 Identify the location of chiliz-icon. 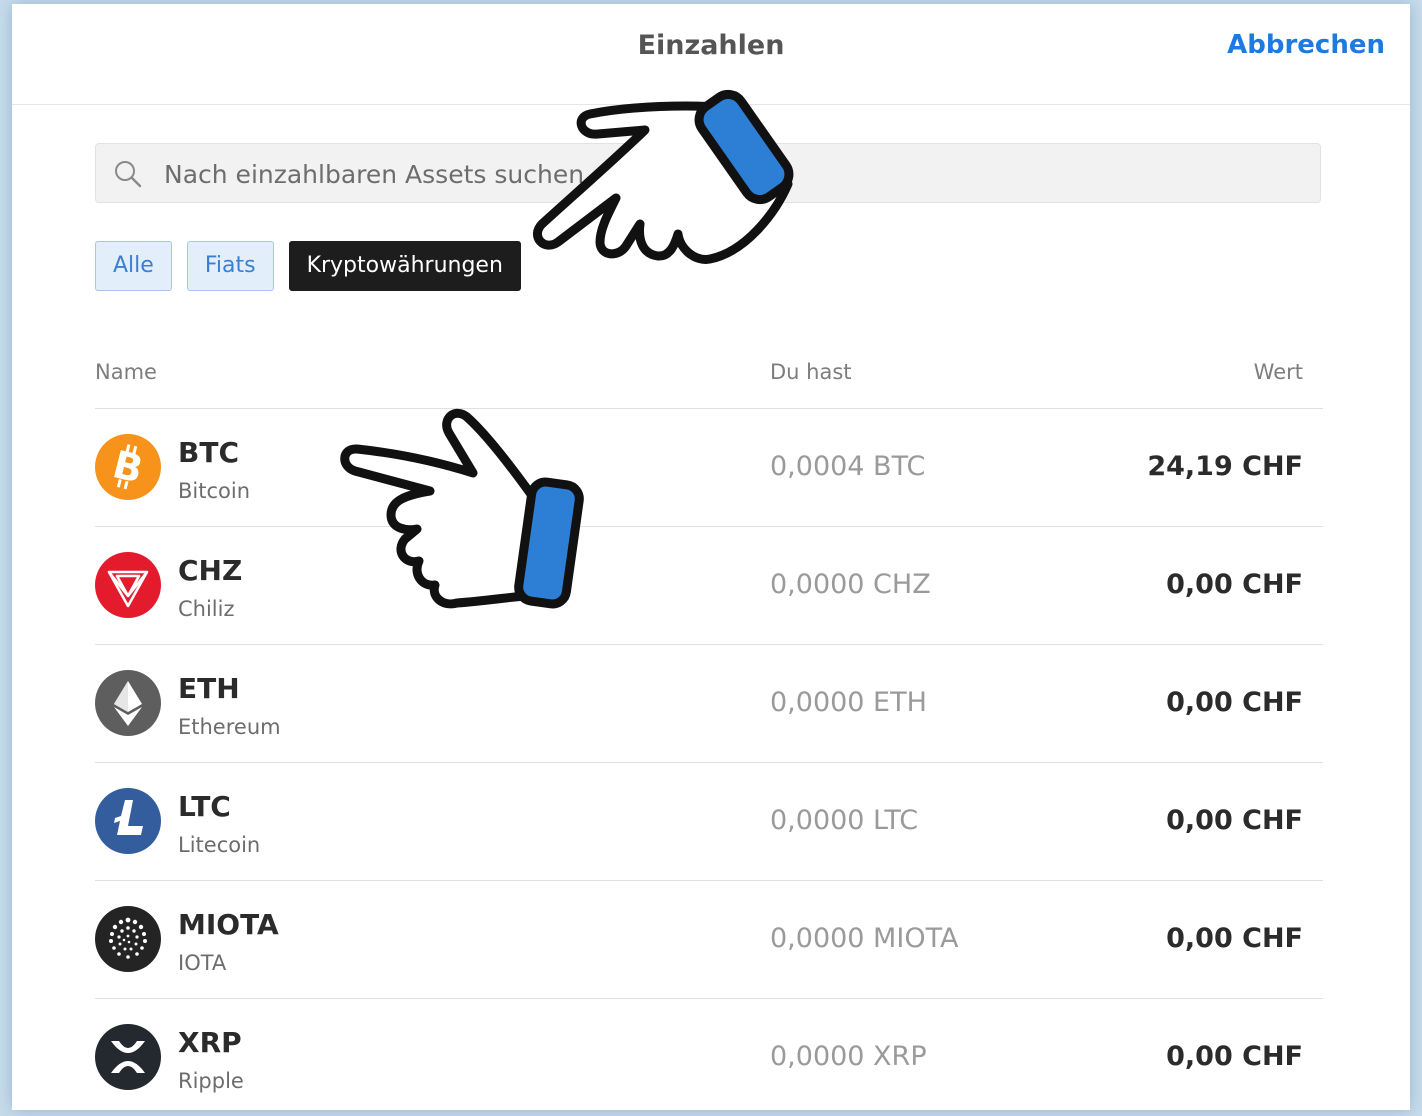
(128, 585).